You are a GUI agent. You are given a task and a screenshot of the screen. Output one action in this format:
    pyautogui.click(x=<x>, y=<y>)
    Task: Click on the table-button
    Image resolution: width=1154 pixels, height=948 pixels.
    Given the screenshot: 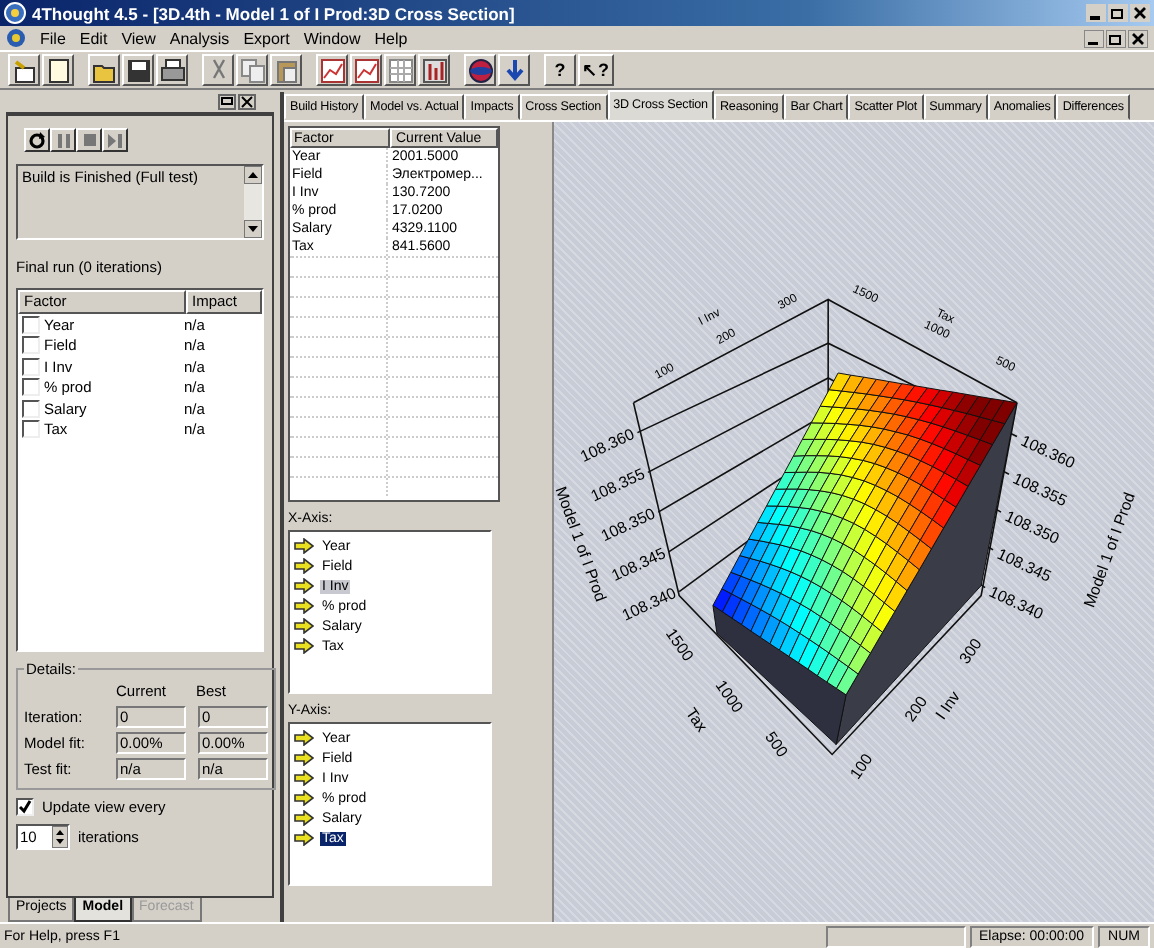 What is the action you would take?
    pyautogui.click(x=434, y=70)
    